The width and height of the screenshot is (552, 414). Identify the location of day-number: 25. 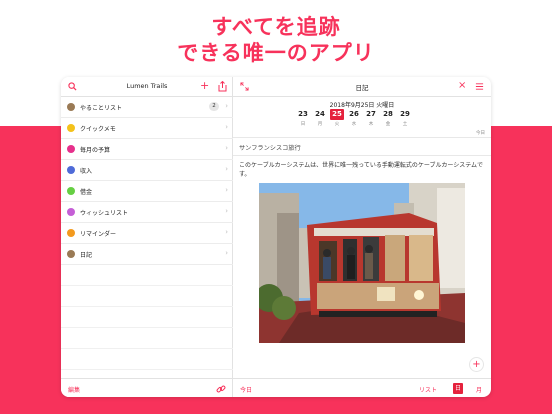
(337, 114).